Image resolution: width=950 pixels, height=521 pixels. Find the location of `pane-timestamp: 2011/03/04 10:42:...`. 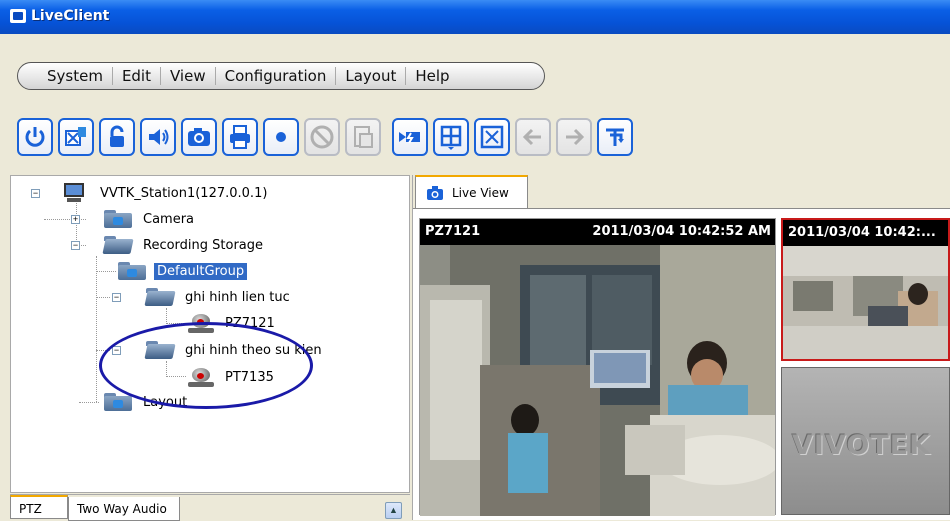

pane-timestamp: 2011/03/04 10:42:... is located at coordinates (862, 232).